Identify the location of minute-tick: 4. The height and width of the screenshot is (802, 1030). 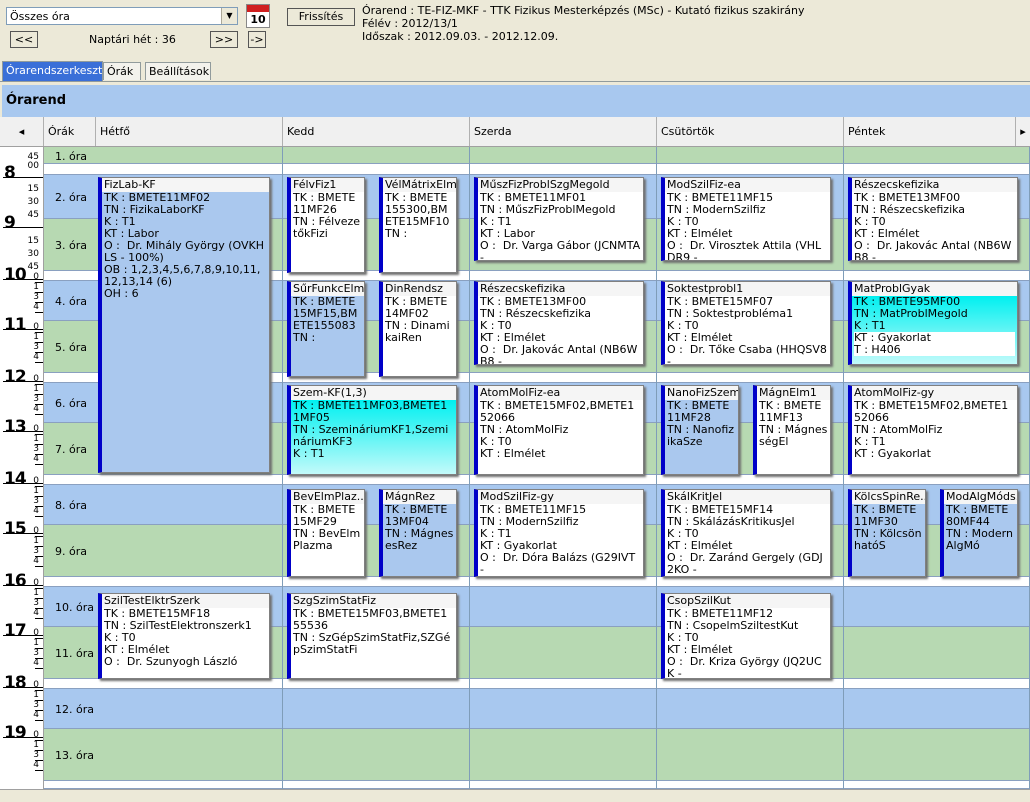
(36, 459).